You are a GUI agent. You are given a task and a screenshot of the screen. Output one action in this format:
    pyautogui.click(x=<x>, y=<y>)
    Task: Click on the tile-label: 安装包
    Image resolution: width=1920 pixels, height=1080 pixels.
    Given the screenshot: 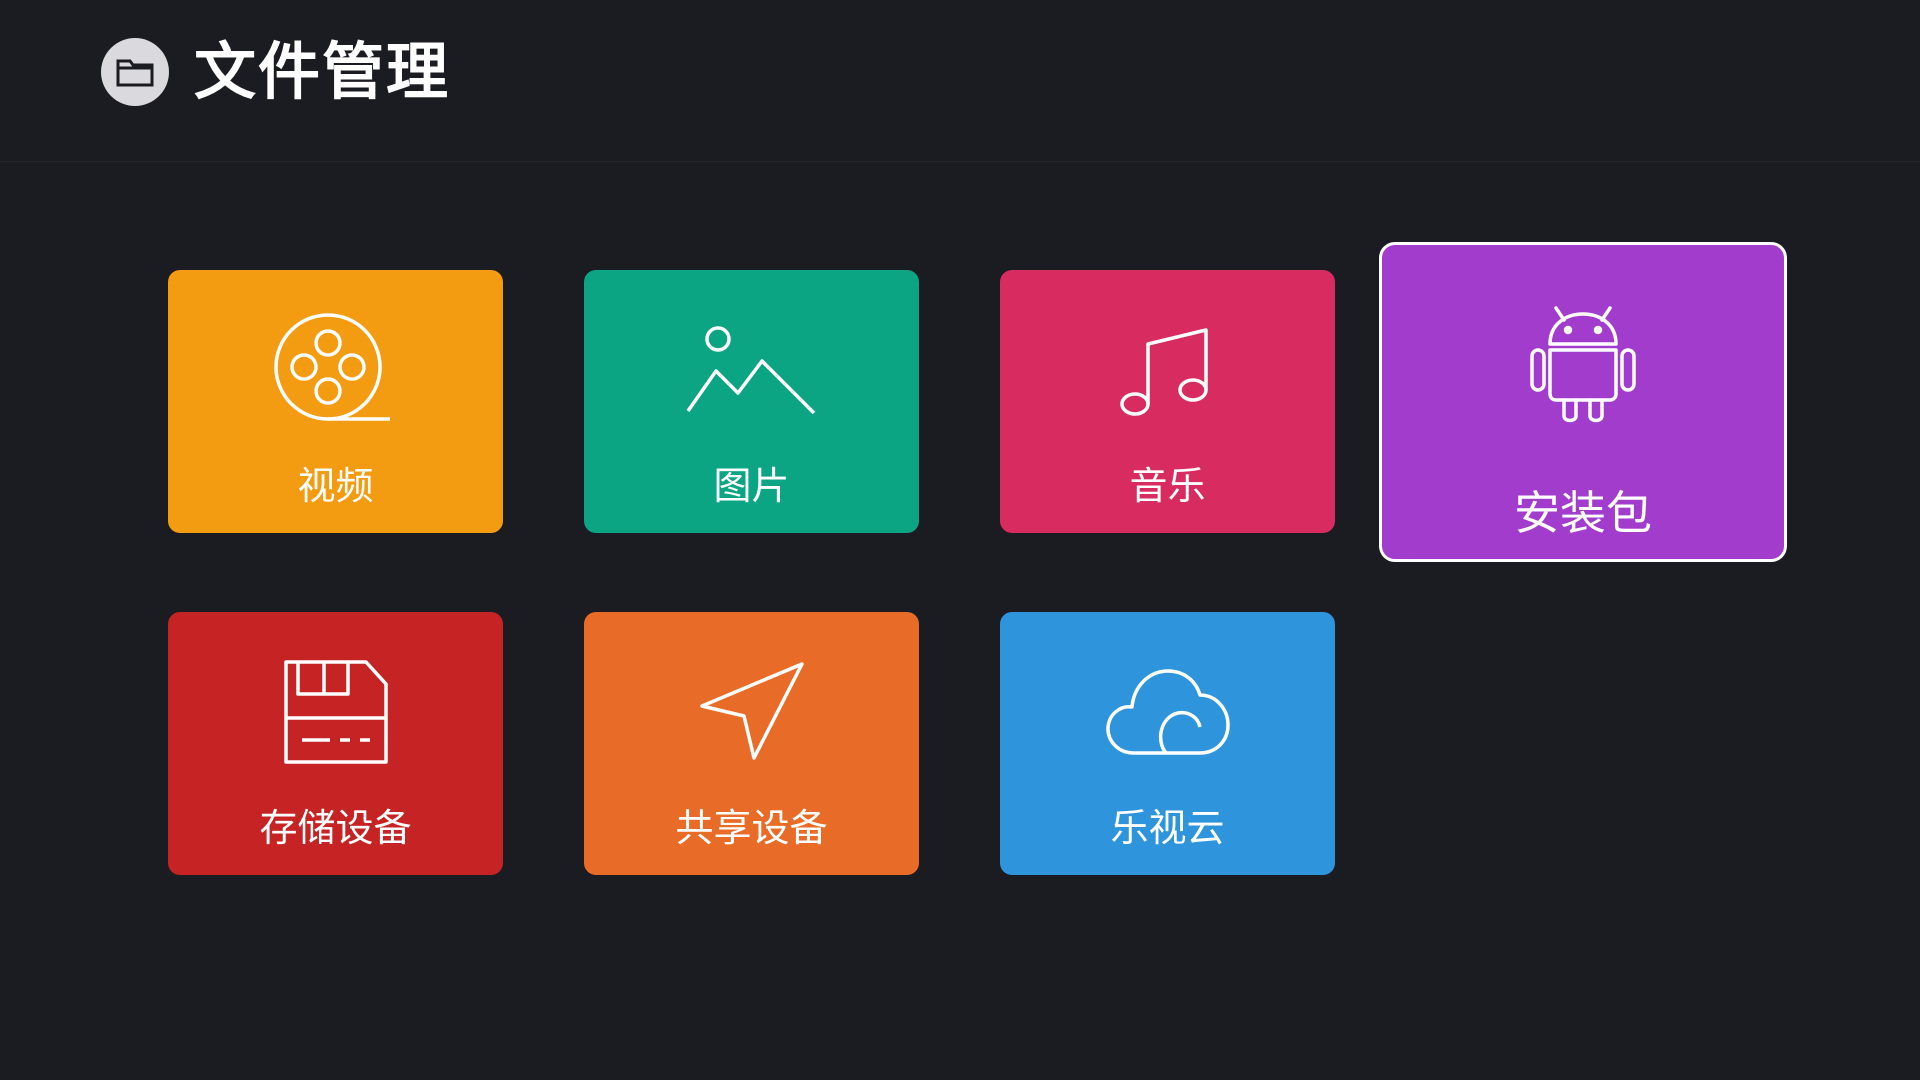 What is the action you would take?
    pyautogui.click(x=1583, y=513)
    